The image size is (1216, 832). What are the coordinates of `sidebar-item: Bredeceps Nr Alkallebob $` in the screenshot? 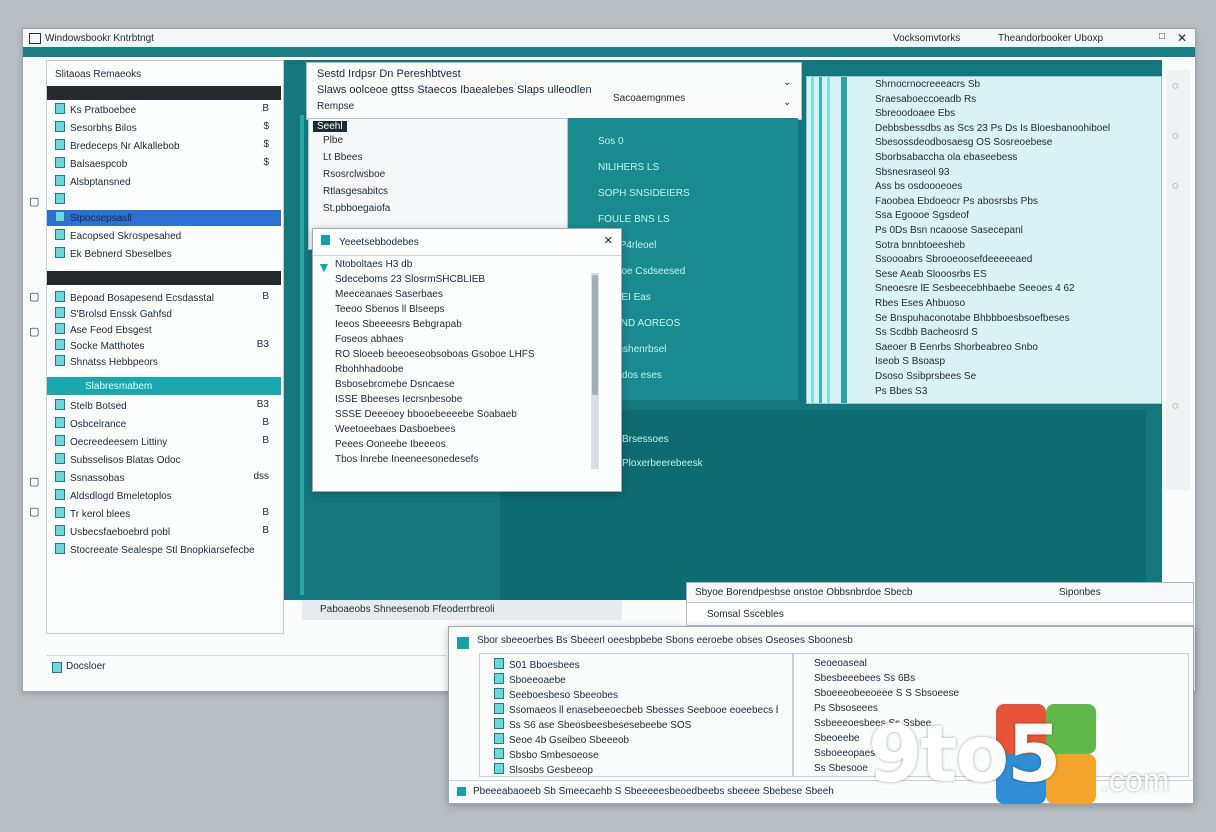 It's located at (164, 146).